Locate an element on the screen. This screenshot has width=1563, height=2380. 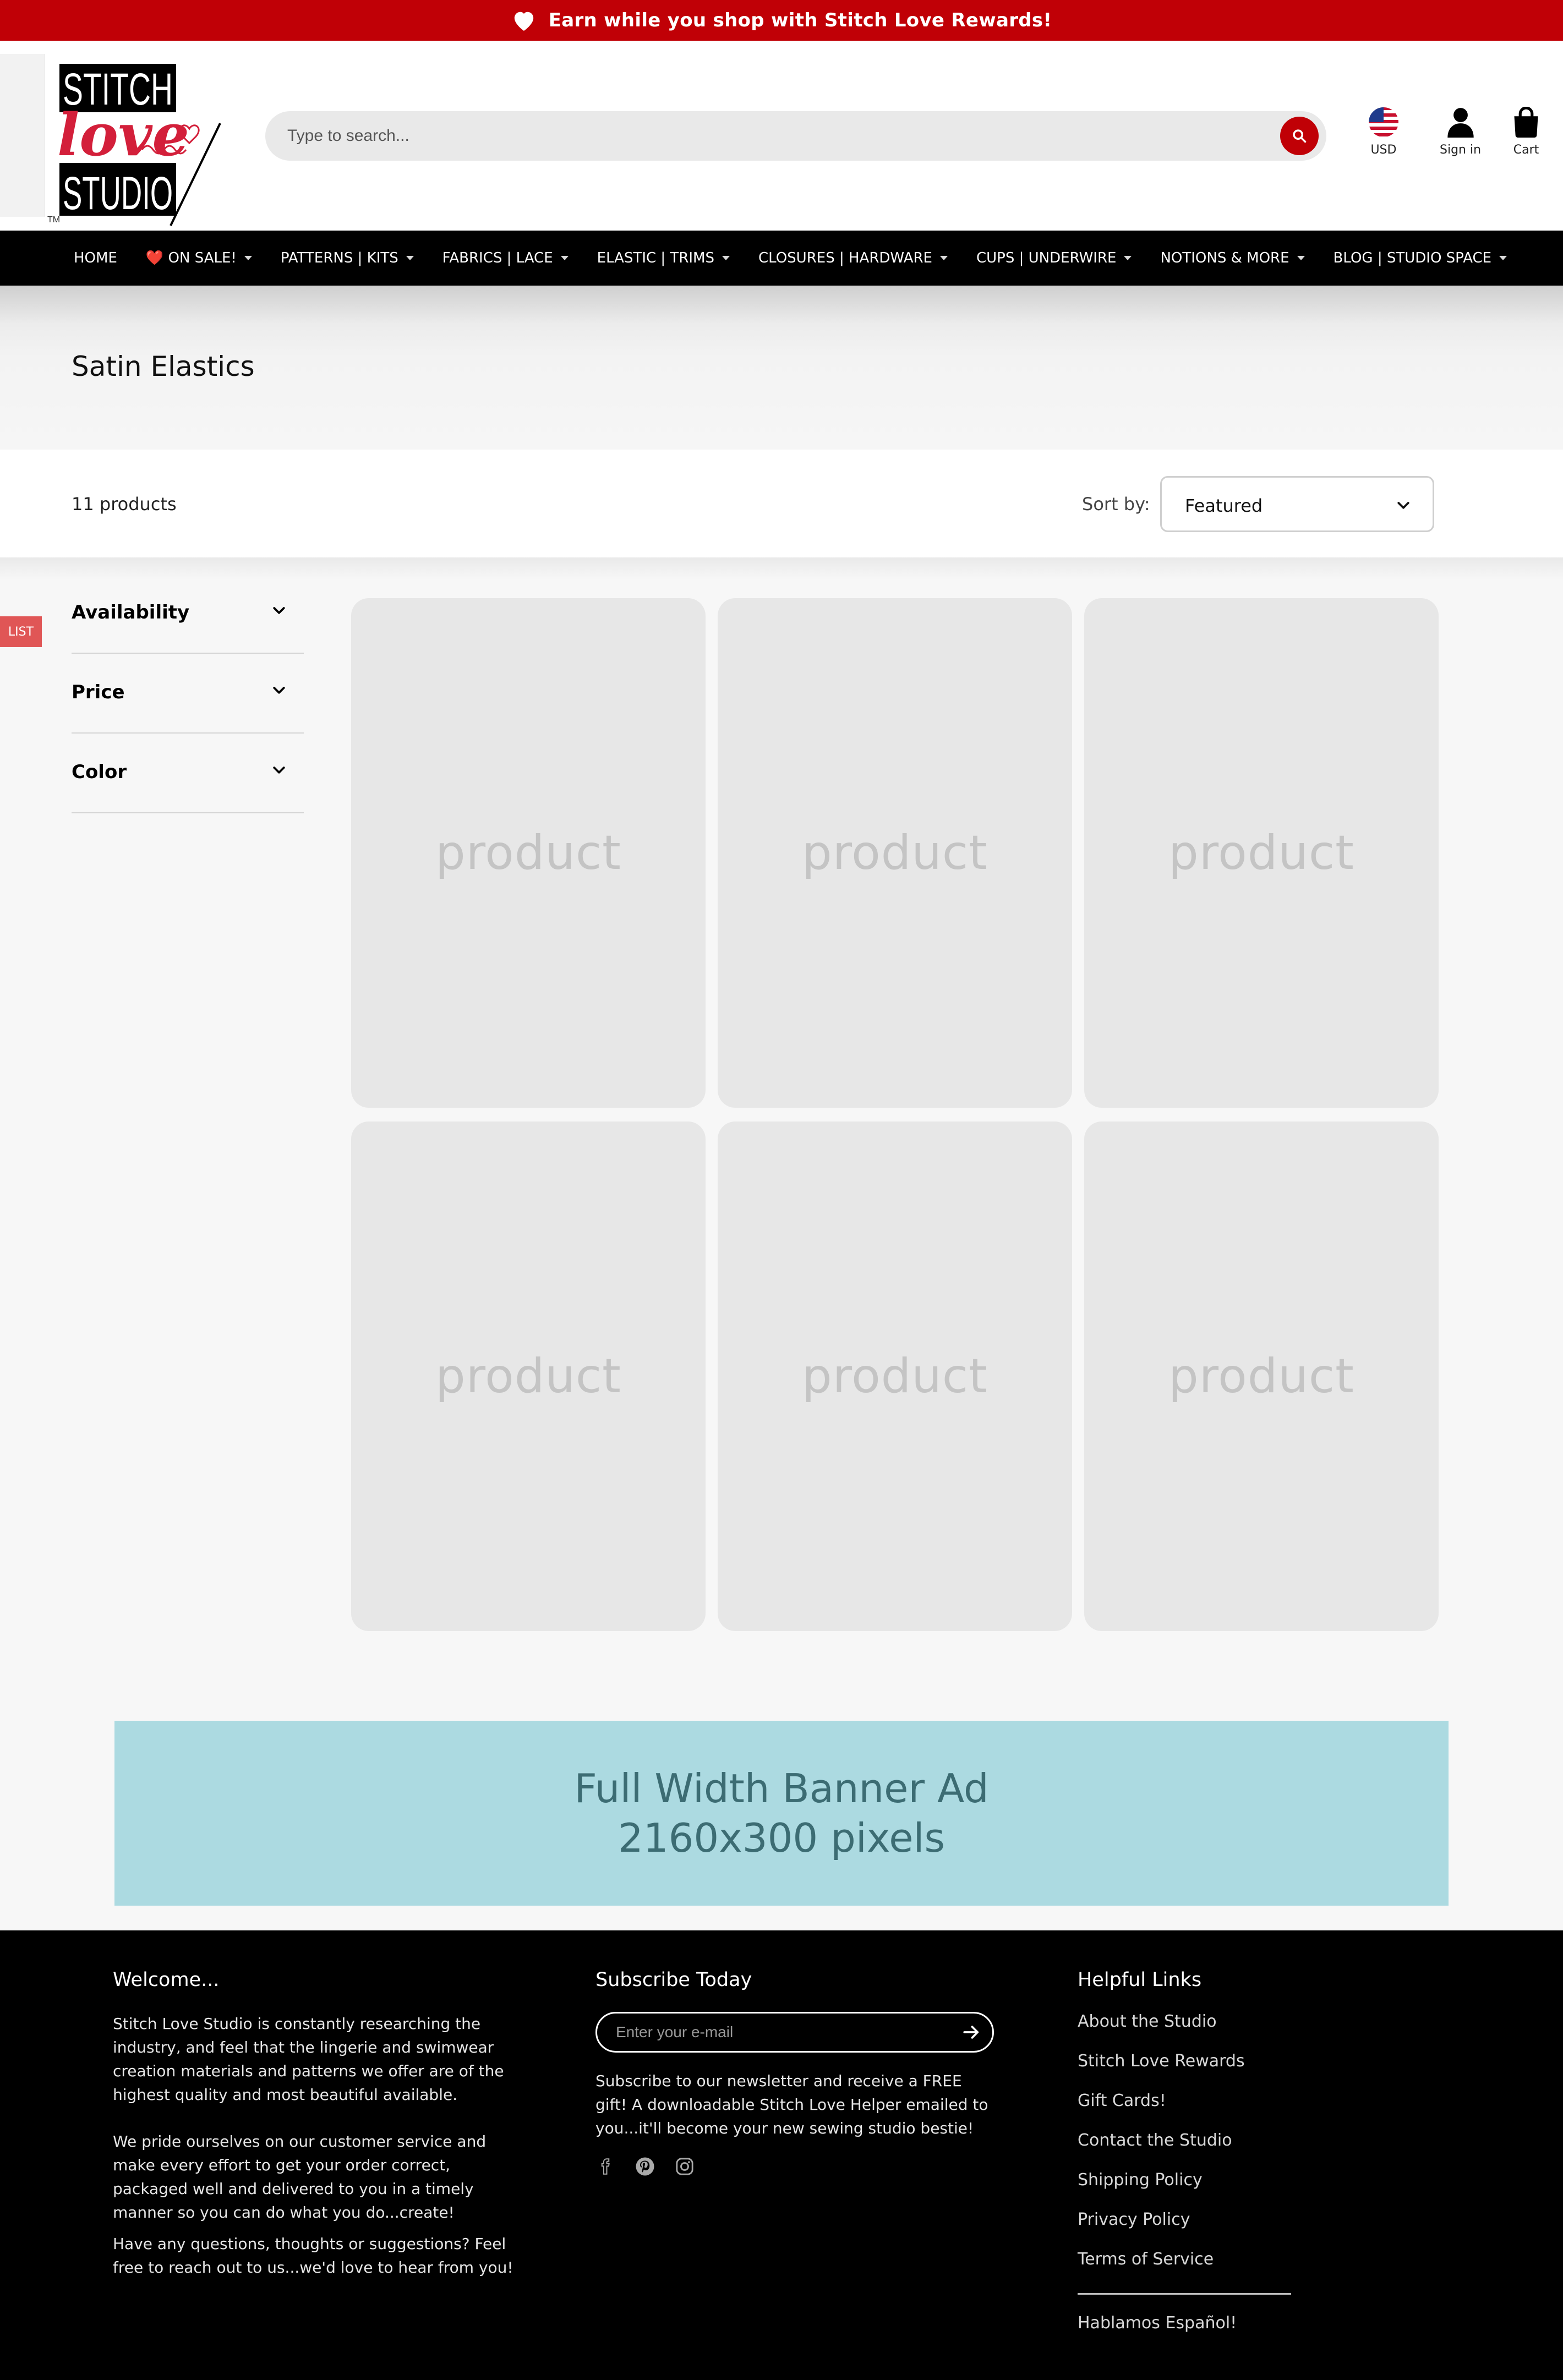
cart-label: Cart is located at coordinates (1526, 150).